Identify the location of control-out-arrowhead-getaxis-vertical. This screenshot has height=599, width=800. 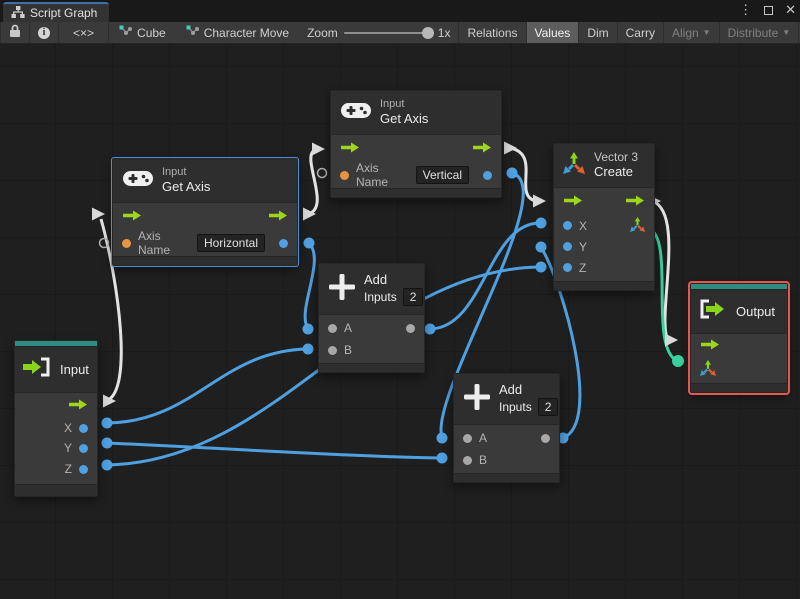
(510, 148).